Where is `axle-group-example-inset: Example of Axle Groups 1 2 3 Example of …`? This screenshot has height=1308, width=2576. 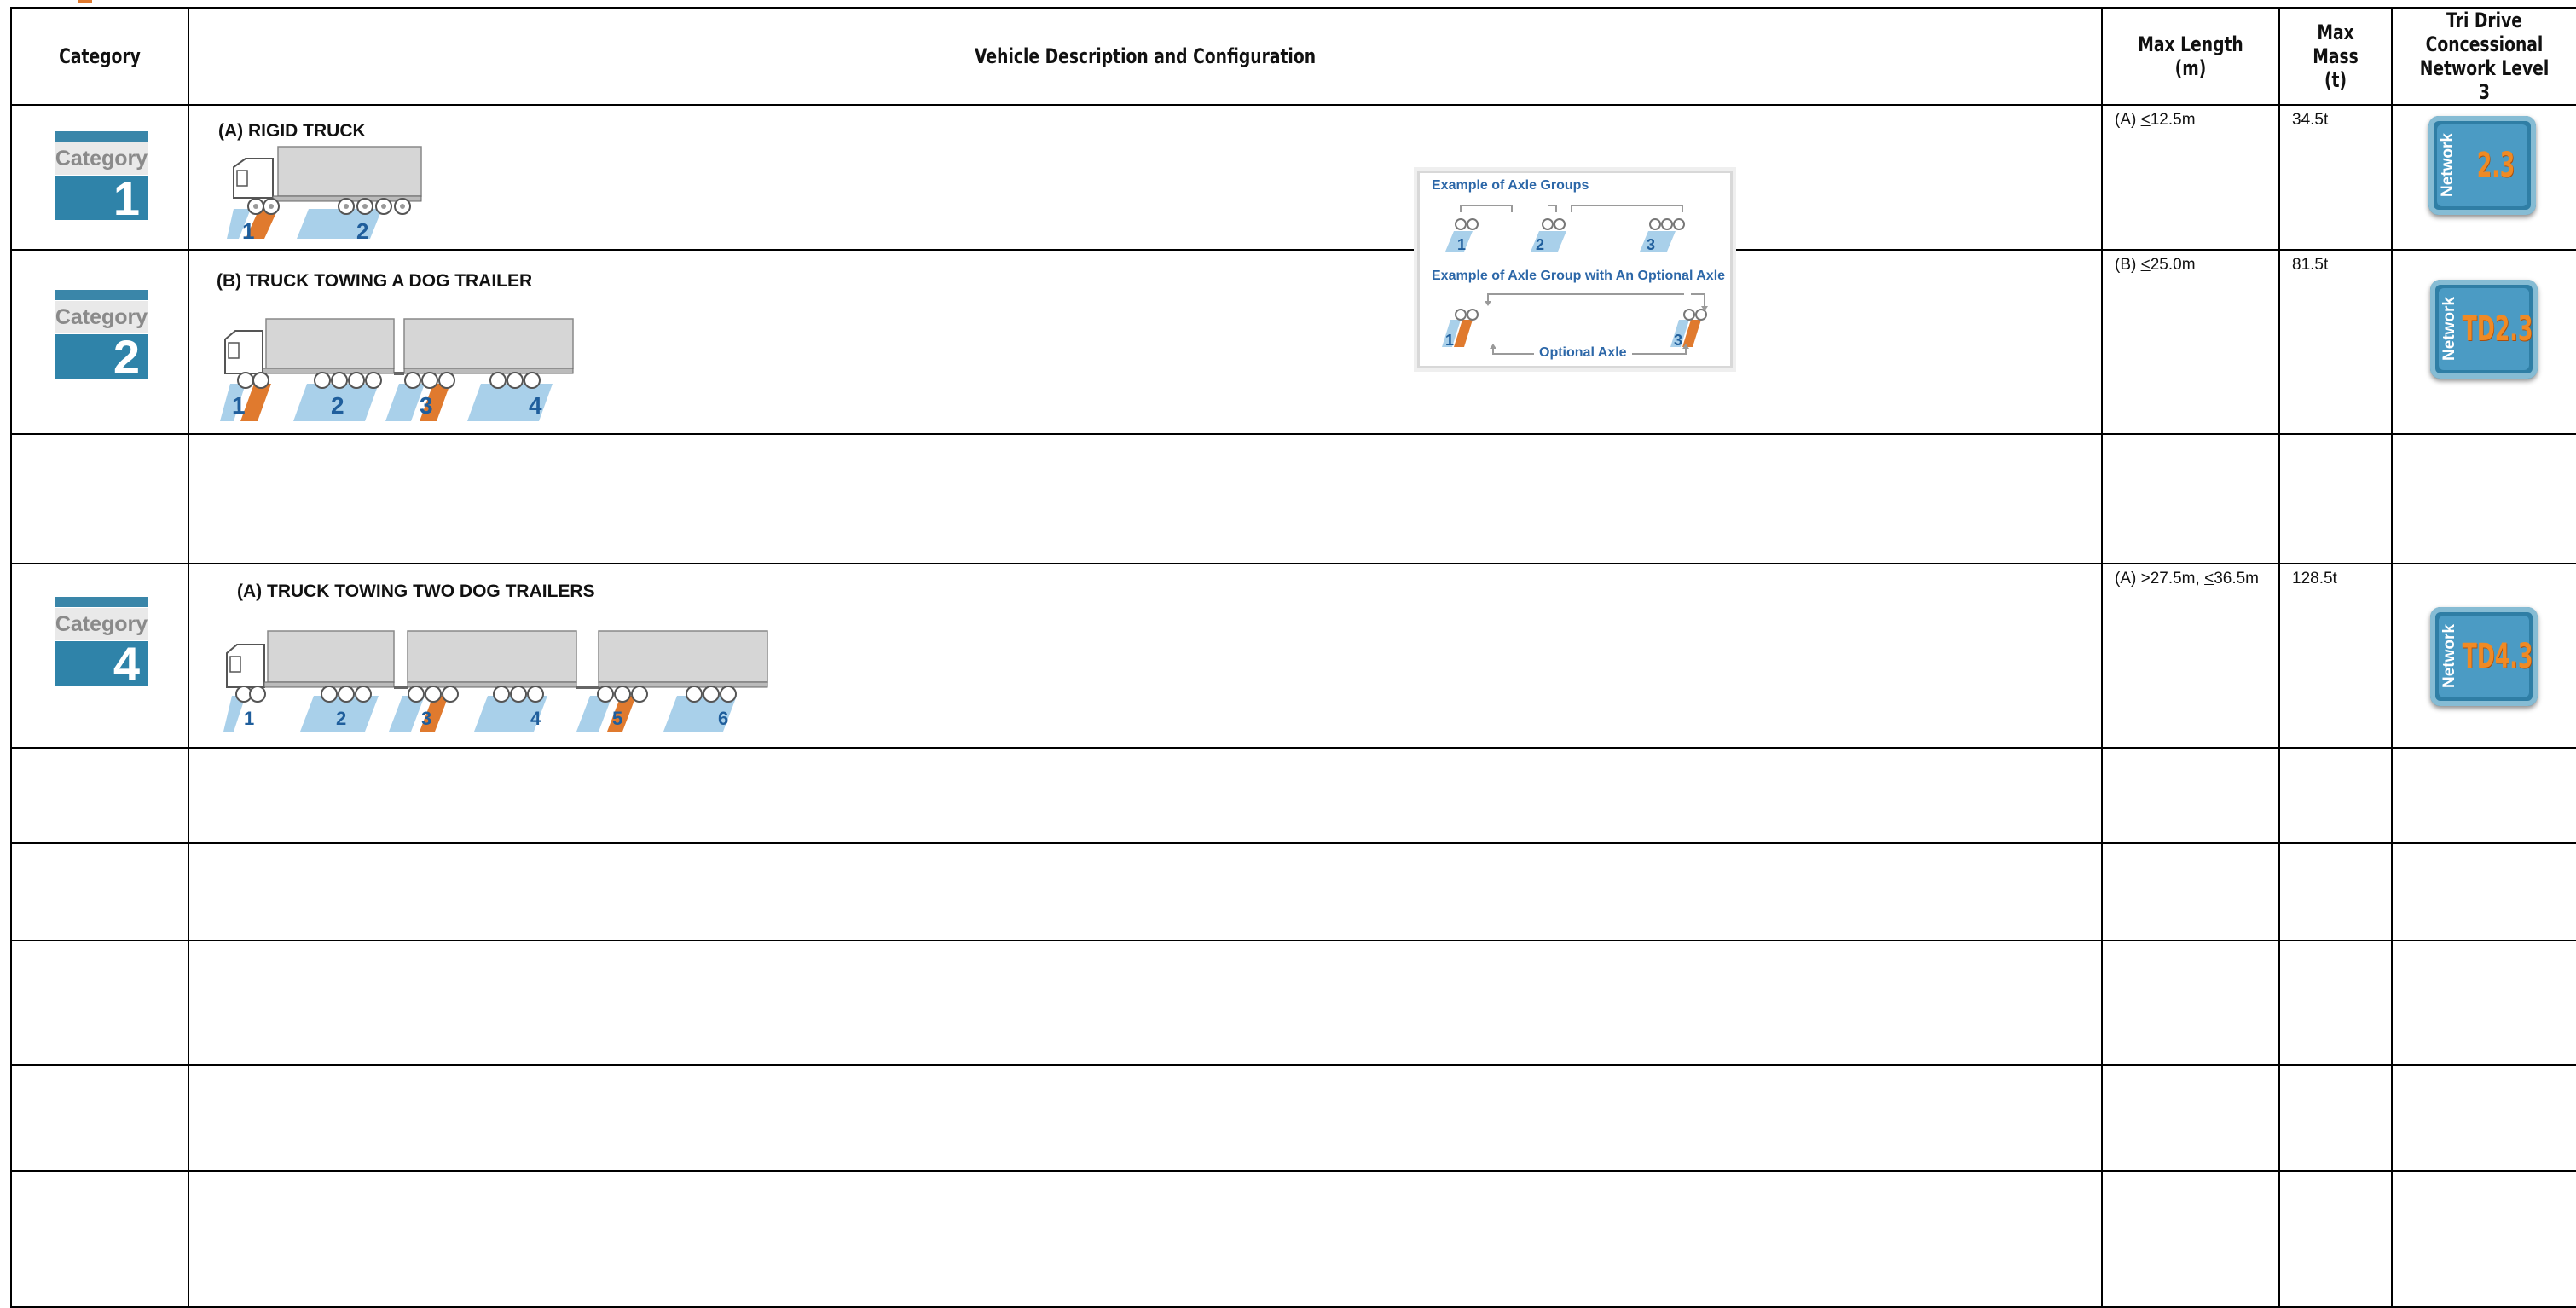 axle-group-example-inset: Example of Axle Groups 1 2 3 Example of … is located at coordinates (1575, 269).